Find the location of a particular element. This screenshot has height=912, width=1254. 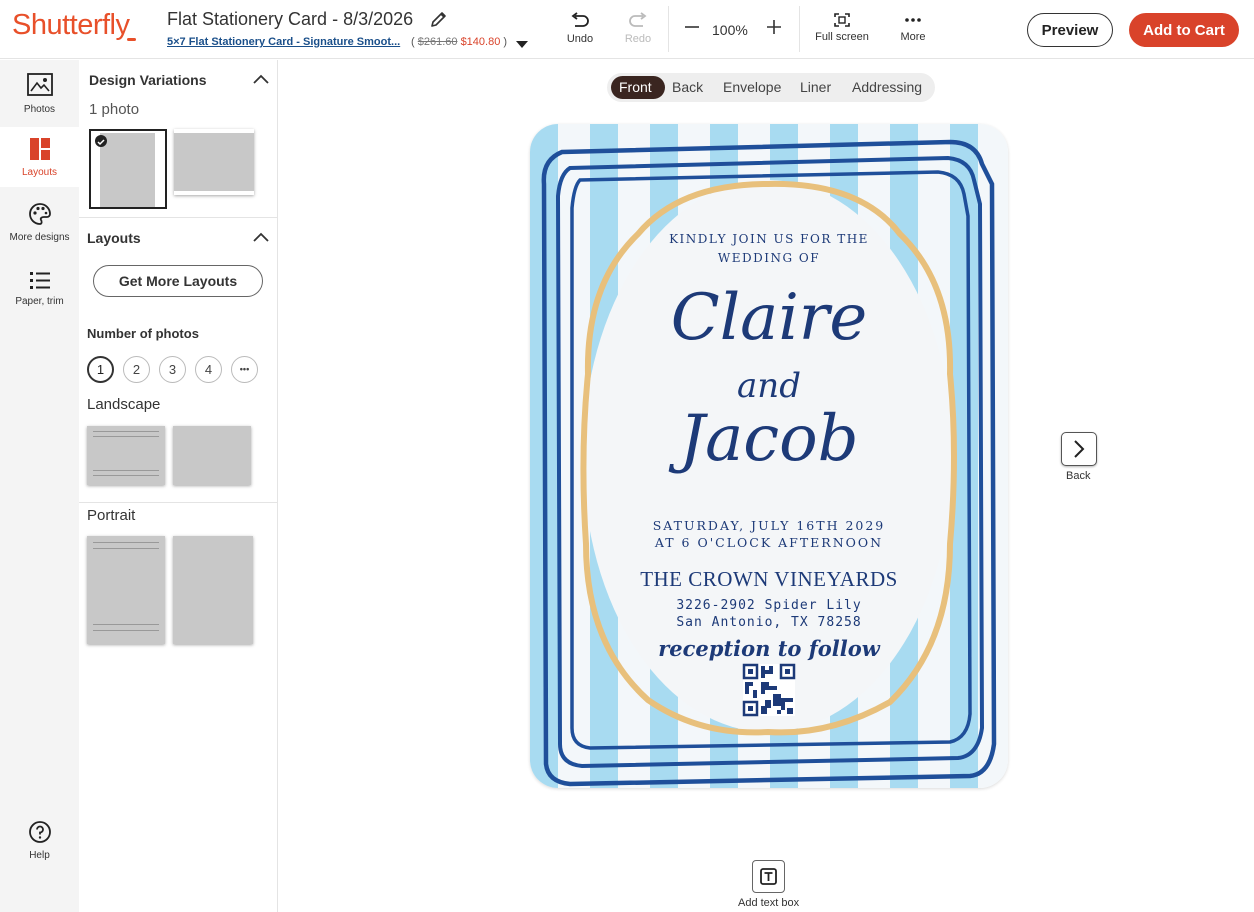

address-line-2: San Antonio, TX 78258 is located at coordinates (769, 622).